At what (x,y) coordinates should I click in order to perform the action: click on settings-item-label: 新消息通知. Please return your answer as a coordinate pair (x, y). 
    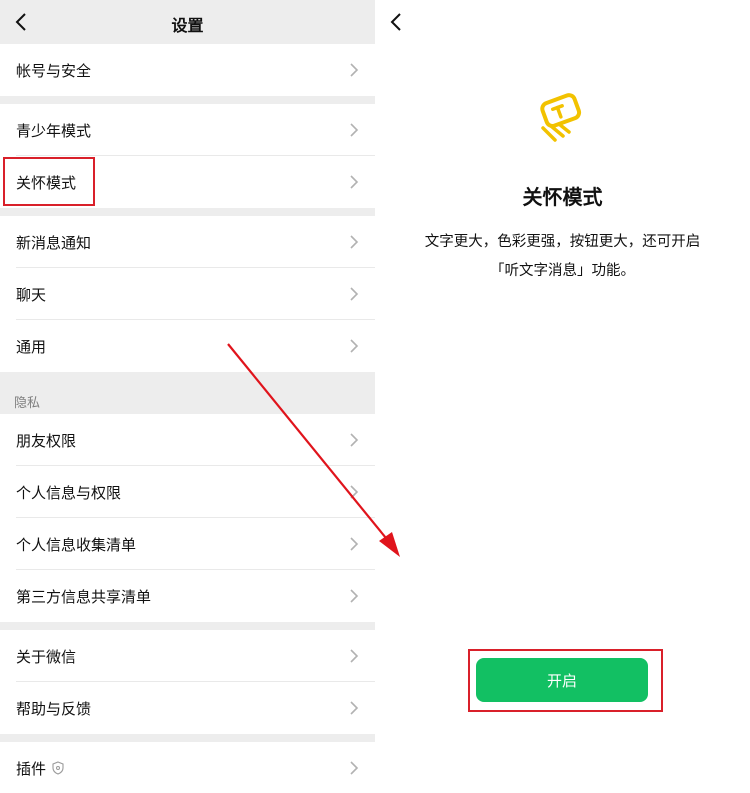
    Looking at the image, I should click on (54, 242).